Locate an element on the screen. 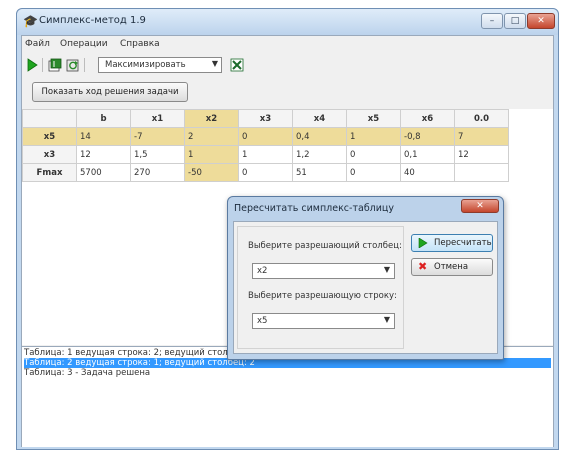 Image resolution: width=576 pixels, height=468 pixels. pivot-column-select: x2 ▼ is located at coordinates (323, 271).